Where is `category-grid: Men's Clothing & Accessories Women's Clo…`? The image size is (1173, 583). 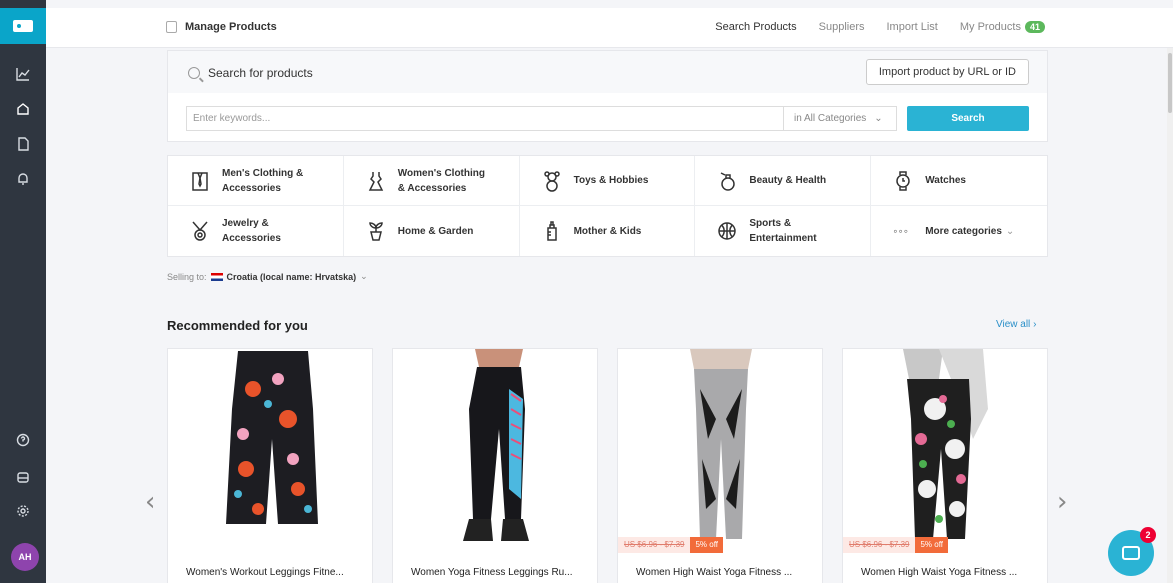 category-grid: Men's Clothing & Accessories Women's Clo… is located at coordinates (607, 206).